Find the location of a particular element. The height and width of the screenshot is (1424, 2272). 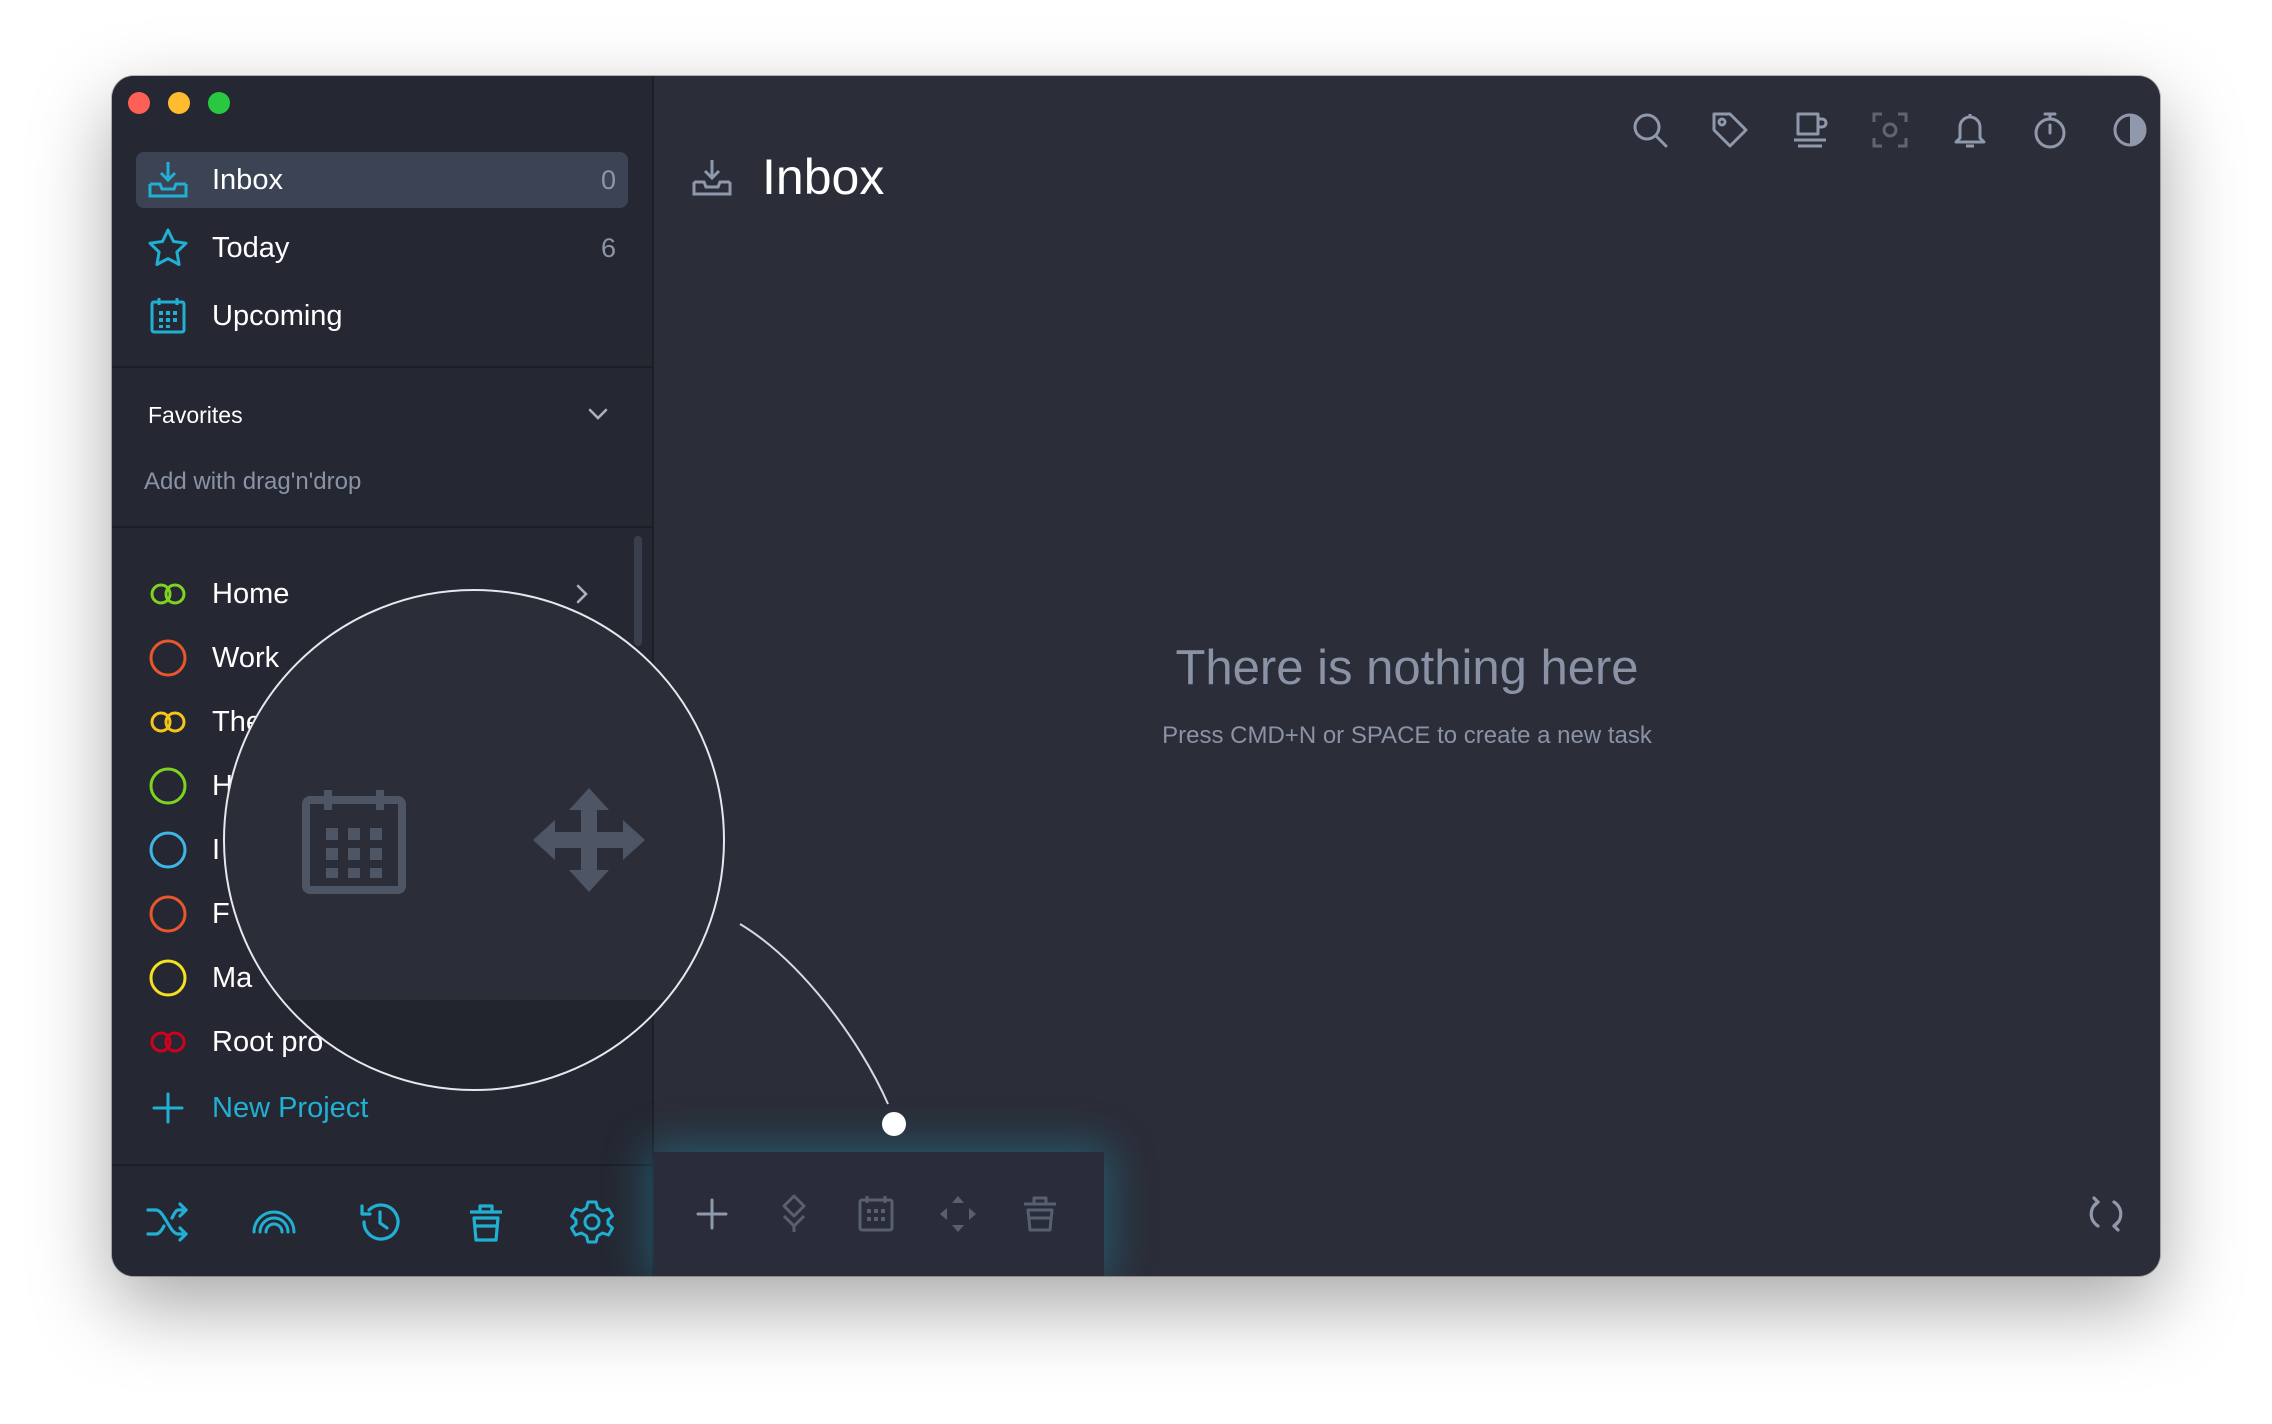

project-label: Ma is located at coordinates (232, 977).